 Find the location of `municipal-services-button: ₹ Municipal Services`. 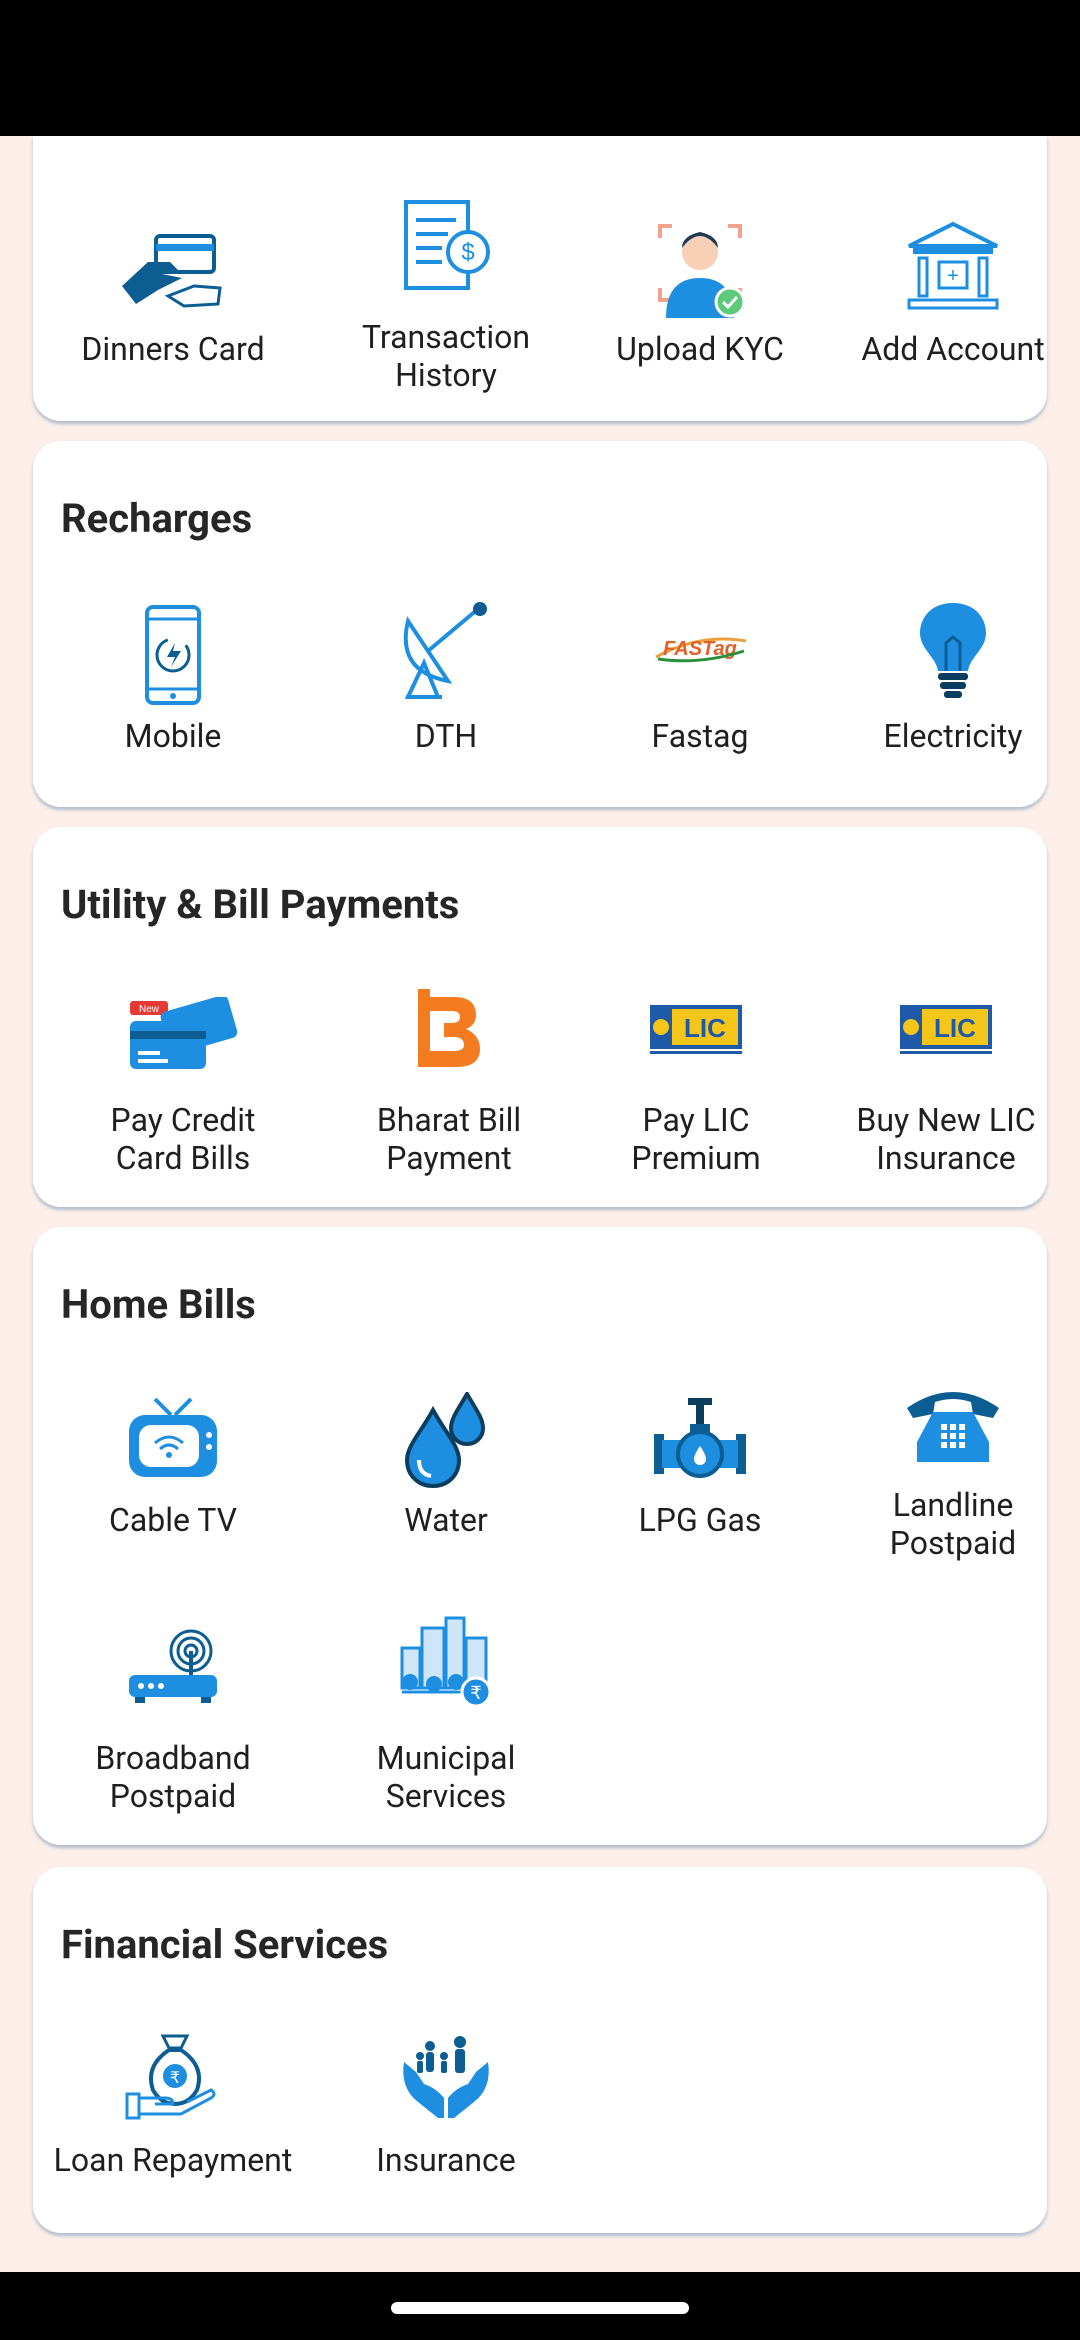

municipal-services-button: ₹ Municipal Services is located at coordinates (446, 1719).